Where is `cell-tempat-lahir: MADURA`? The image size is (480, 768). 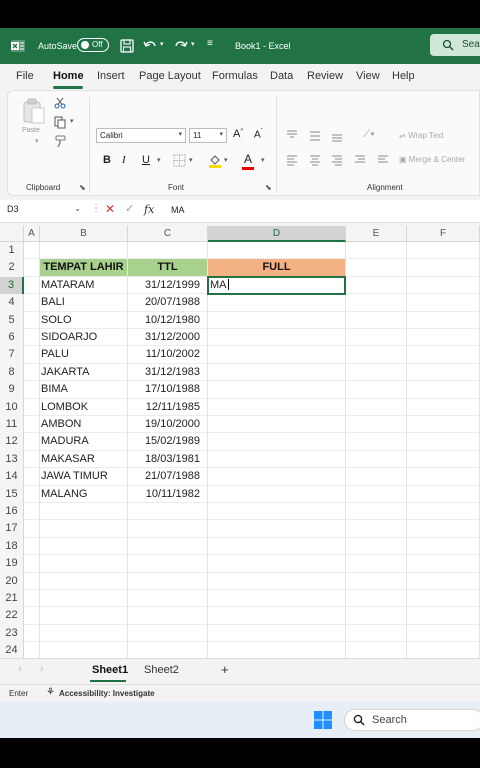
cell-tempat-lahir: MADURA is located at coordinates (84, 441).